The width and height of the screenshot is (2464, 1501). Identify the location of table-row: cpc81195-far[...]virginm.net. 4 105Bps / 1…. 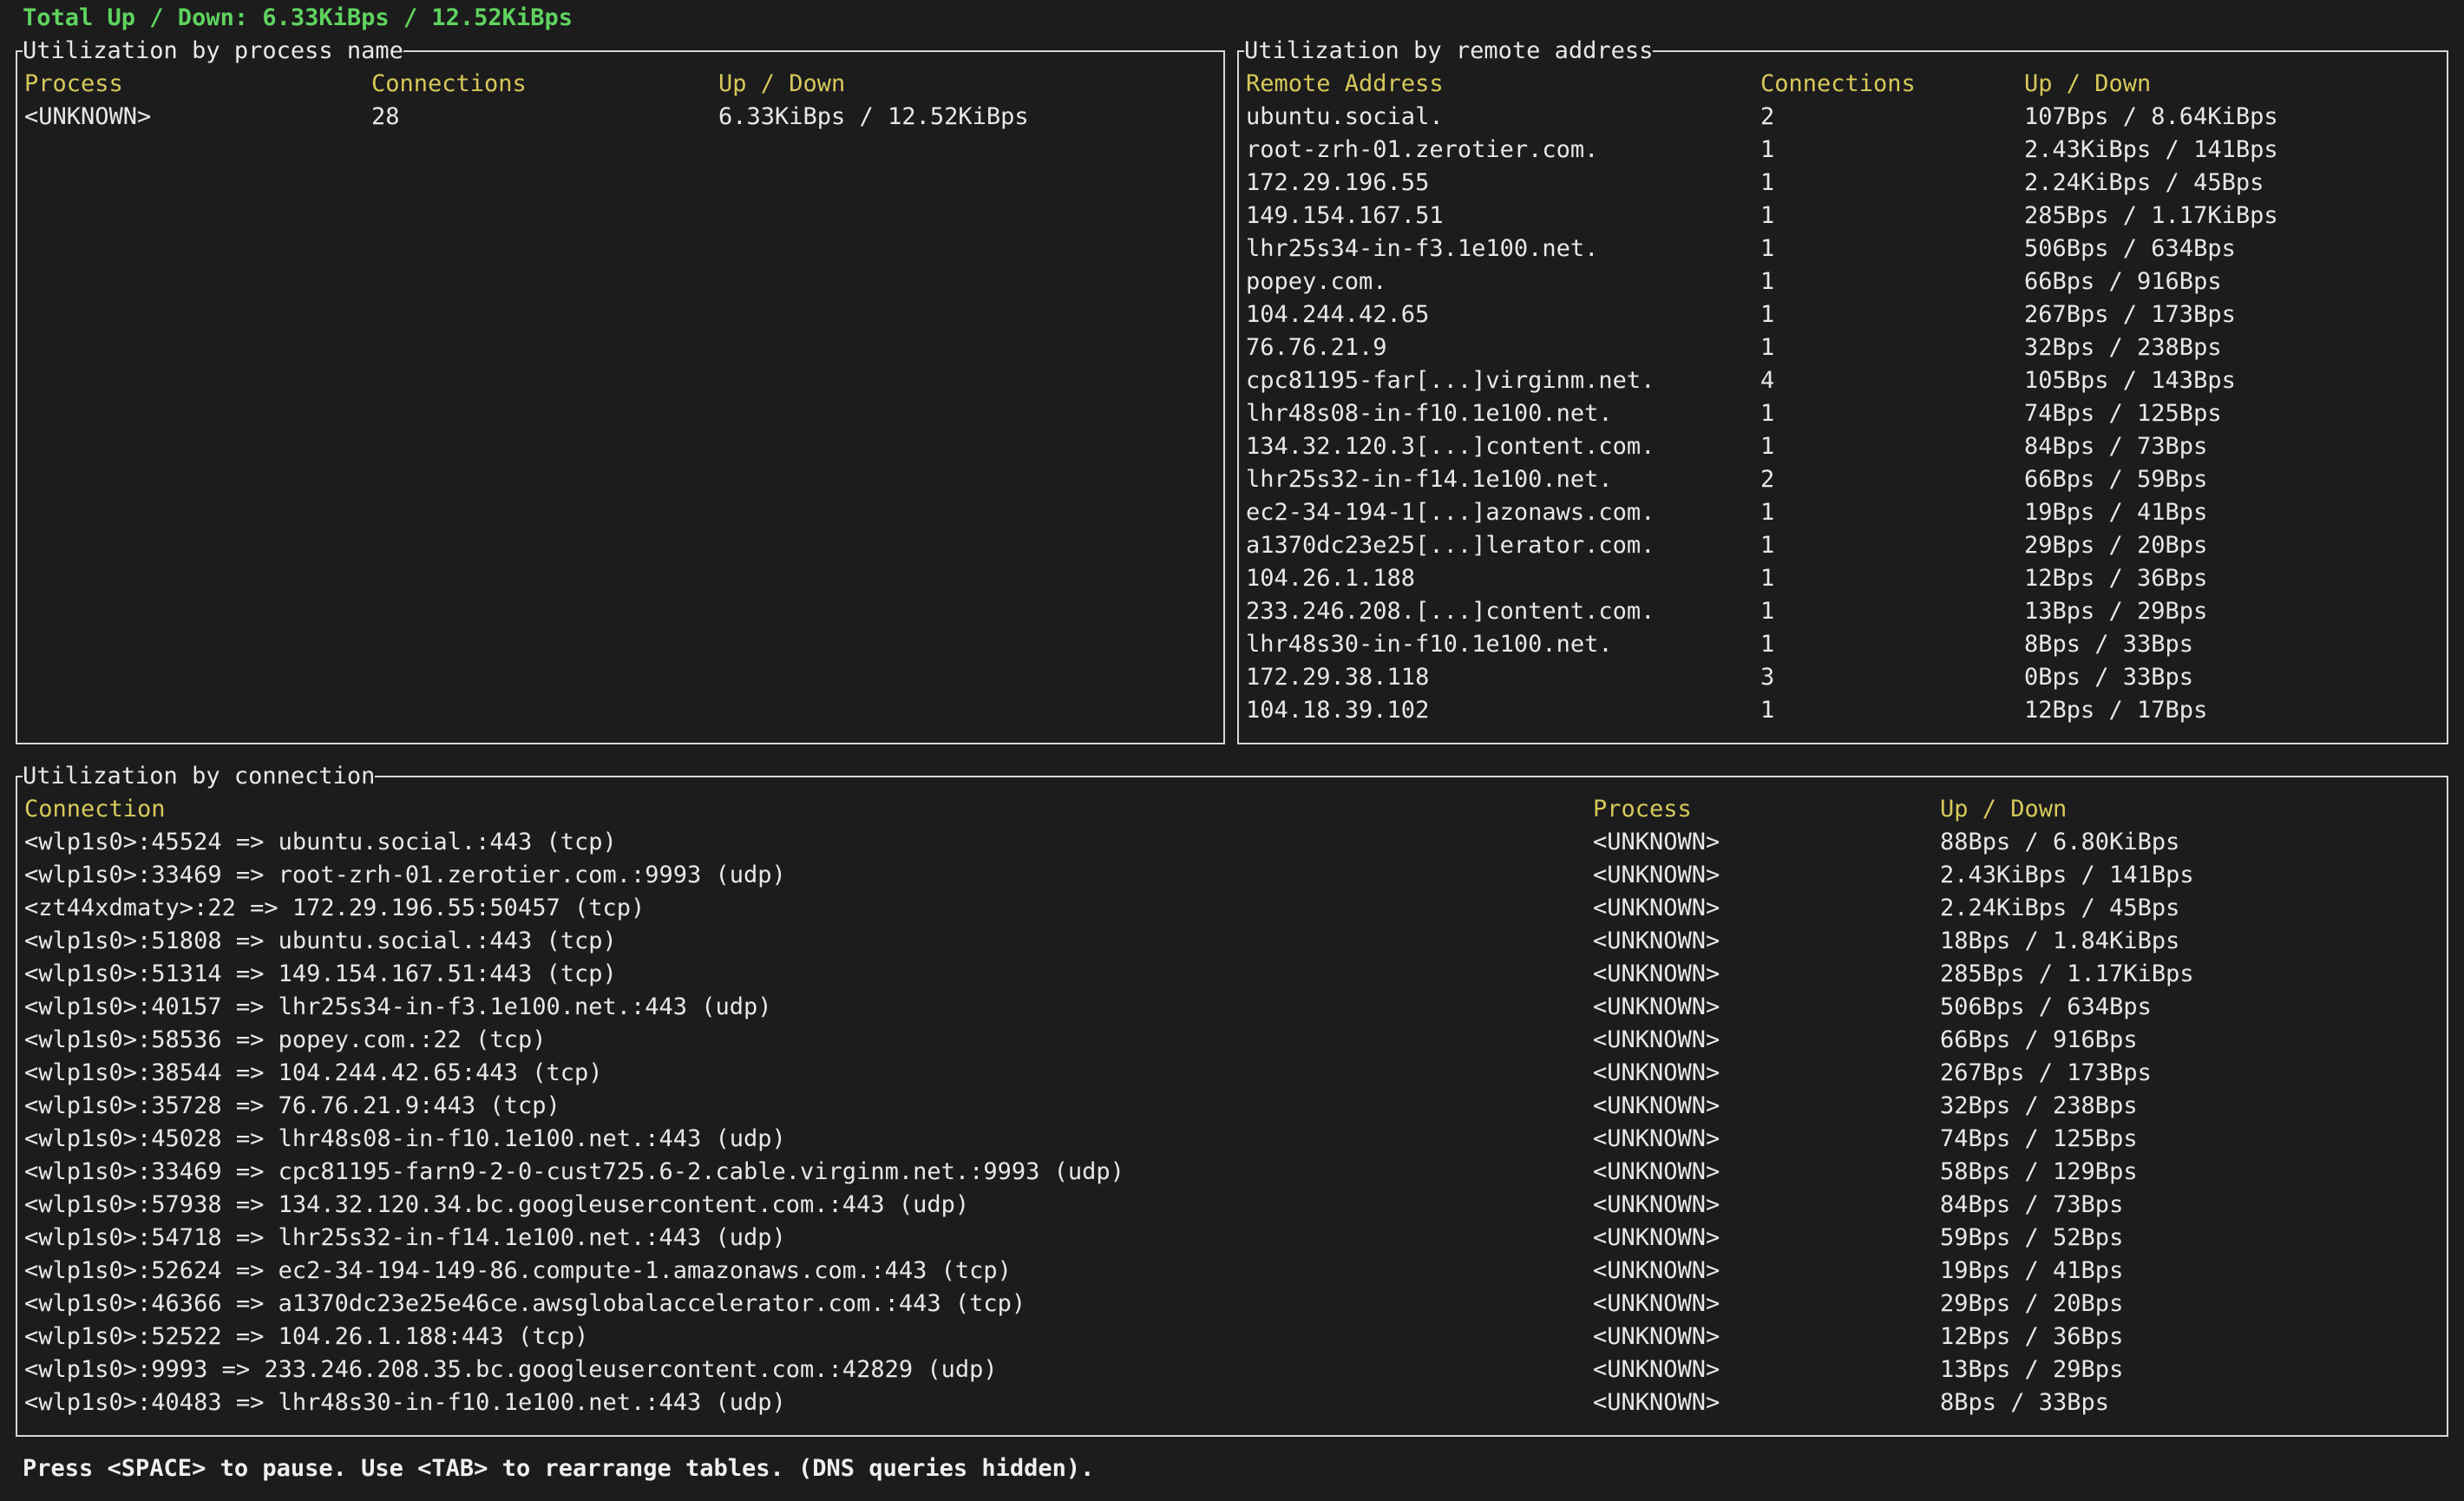
(1843, 380).